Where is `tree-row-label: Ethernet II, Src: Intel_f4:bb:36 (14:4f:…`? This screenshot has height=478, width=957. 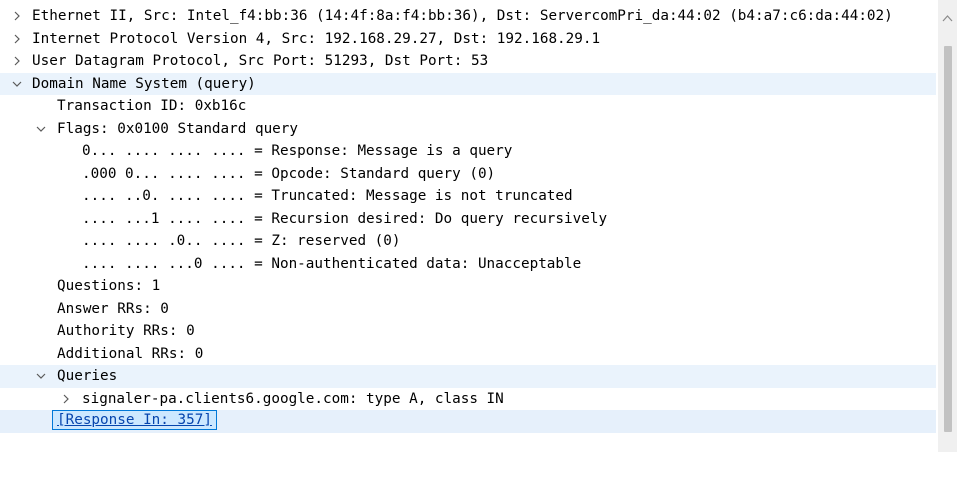 tree-row-label: Ethernet II, Src: Intel_f4:bb:36 (14:4f:… is located at coordinates (462, 16).